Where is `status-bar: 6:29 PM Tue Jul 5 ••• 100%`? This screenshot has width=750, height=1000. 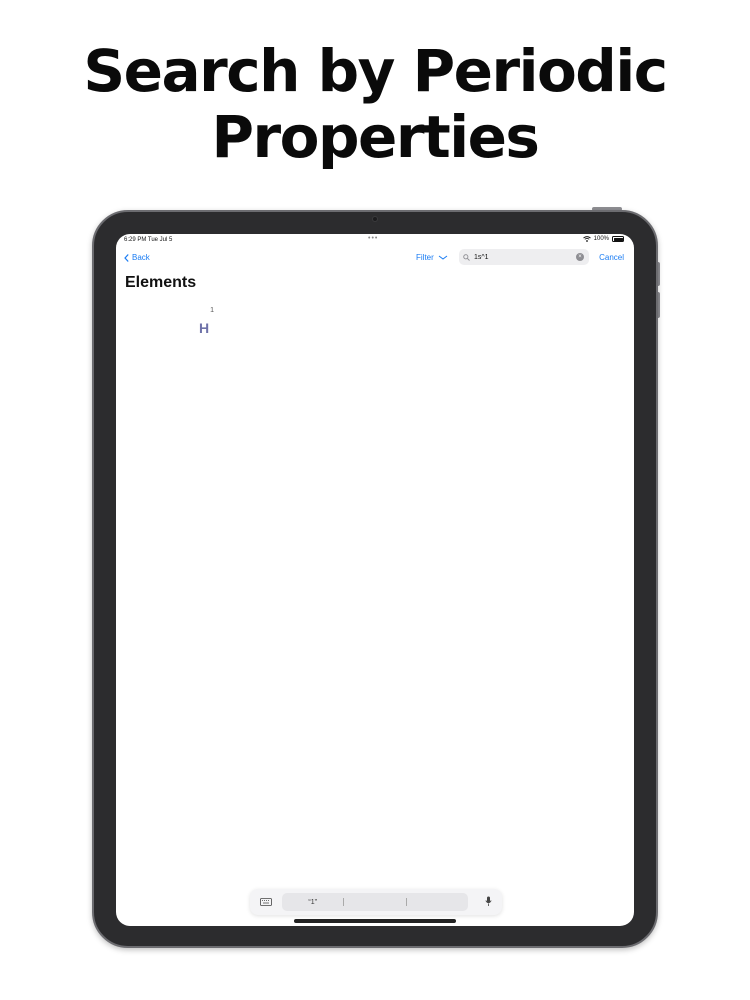
status-bar: 6:29 PM Tue Jul 5 ••• 100% is located at coordinates (375, 240).